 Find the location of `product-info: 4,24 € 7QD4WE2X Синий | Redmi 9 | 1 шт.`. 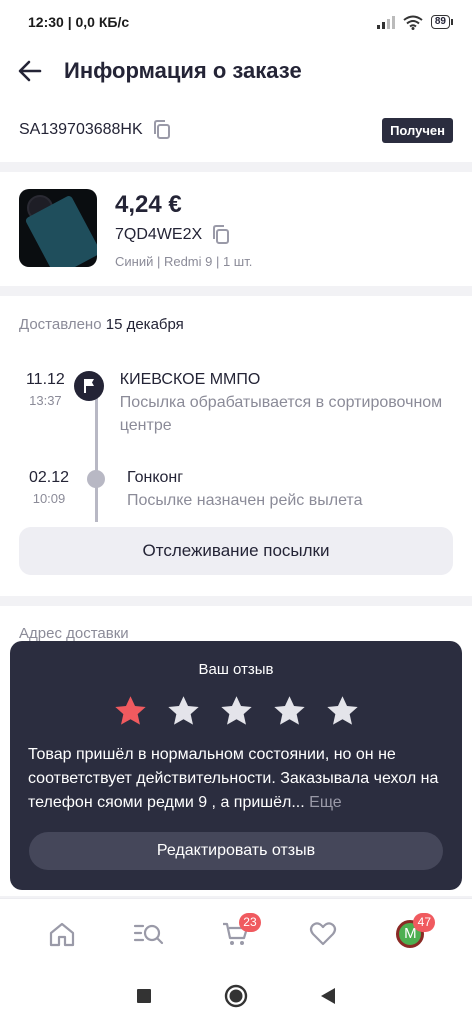

product-info: 4,24 € 7QD4WE2X Синий | Redmi 9 | 1 шт. is located at coordinates (183, 229).